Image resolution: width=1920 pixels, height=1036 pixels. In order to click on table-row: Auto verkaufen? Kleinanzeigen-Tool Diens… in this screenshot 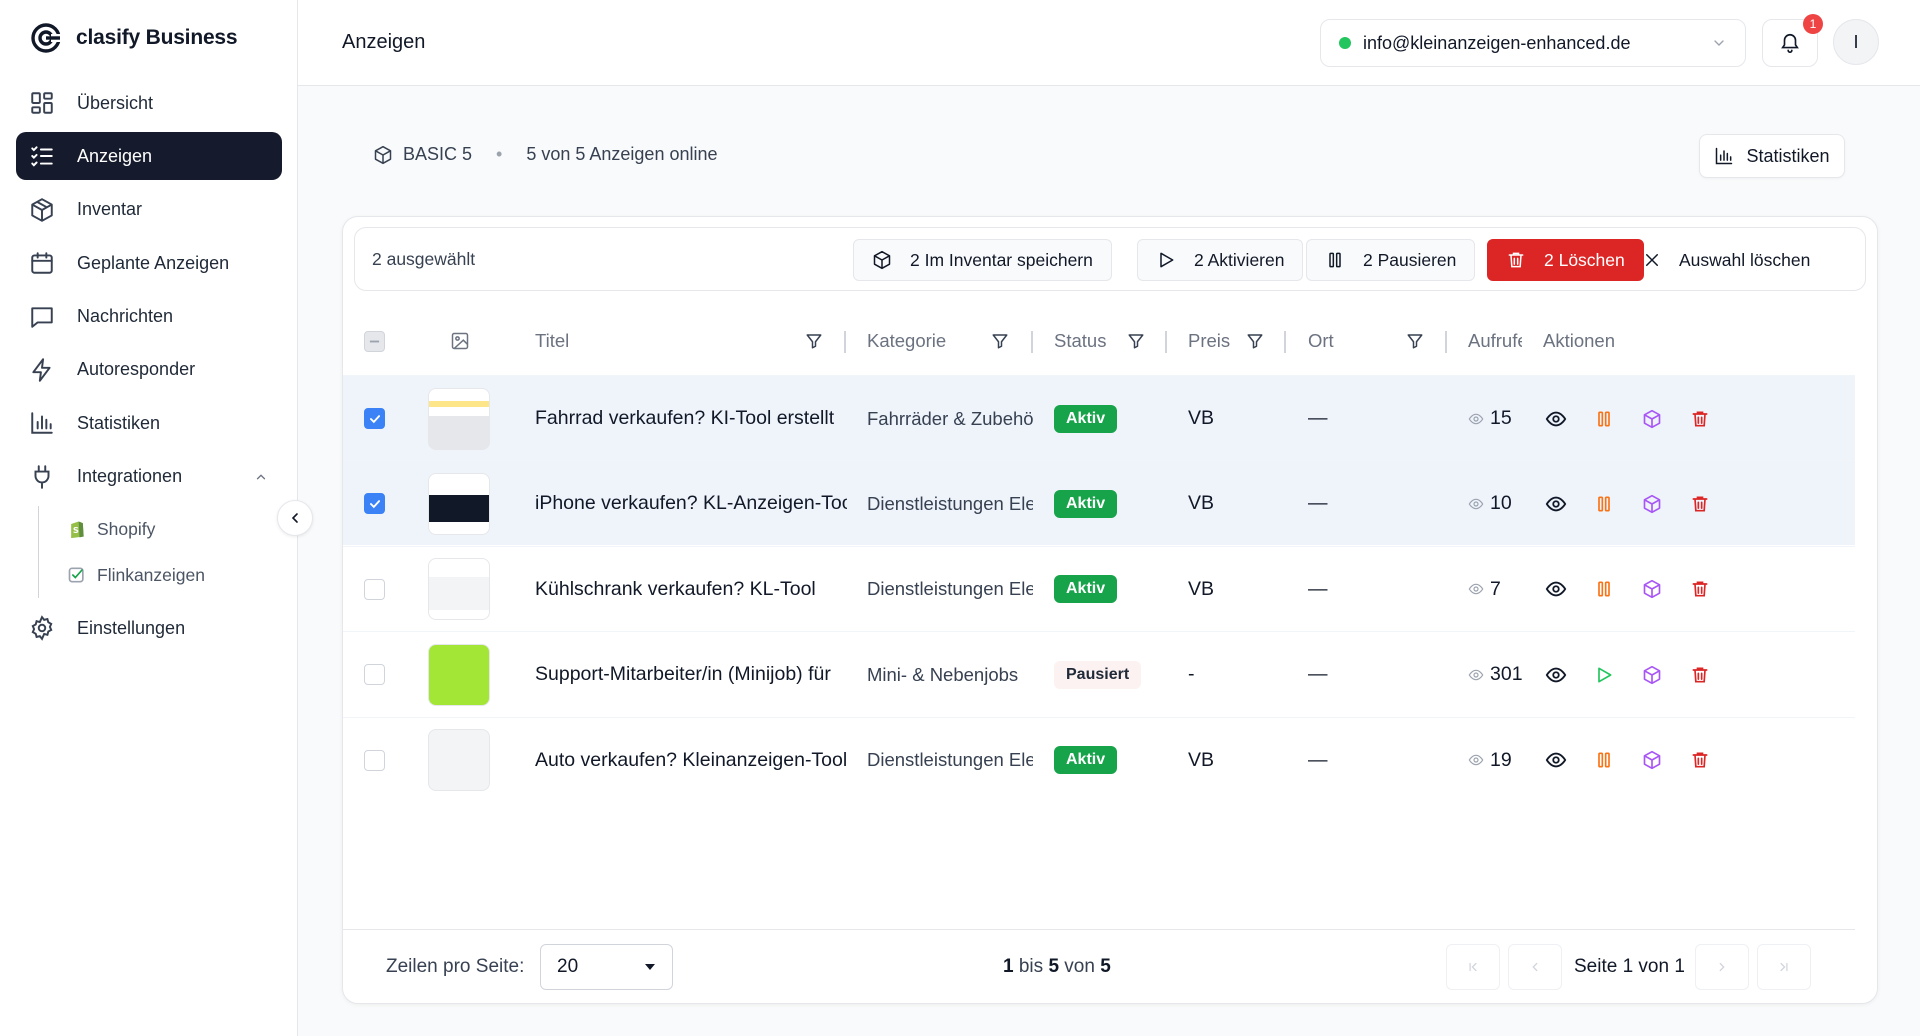, I will do `click(1099, 759)`.